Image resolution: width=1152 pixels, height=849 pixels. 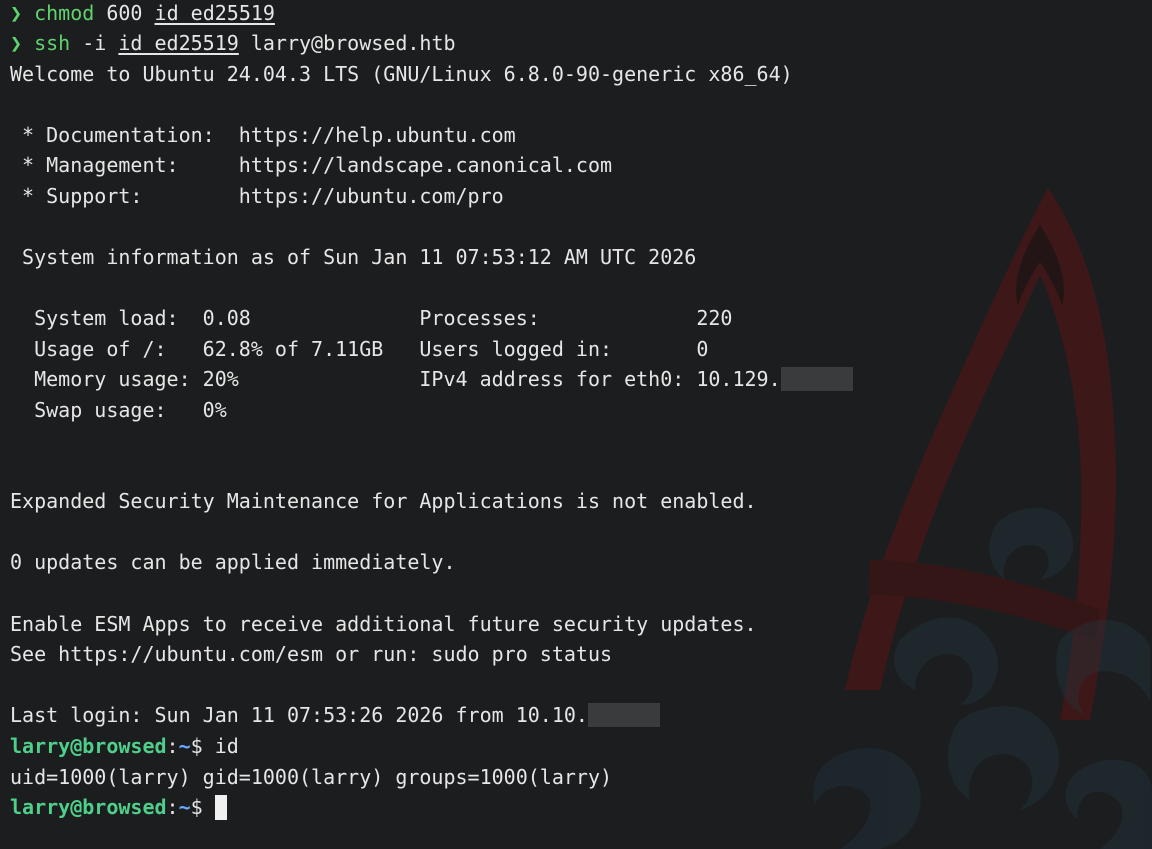 I want to click on command-line-chmod: ❯ chmod 600 id_ed25519, so click(x=142, y=15).